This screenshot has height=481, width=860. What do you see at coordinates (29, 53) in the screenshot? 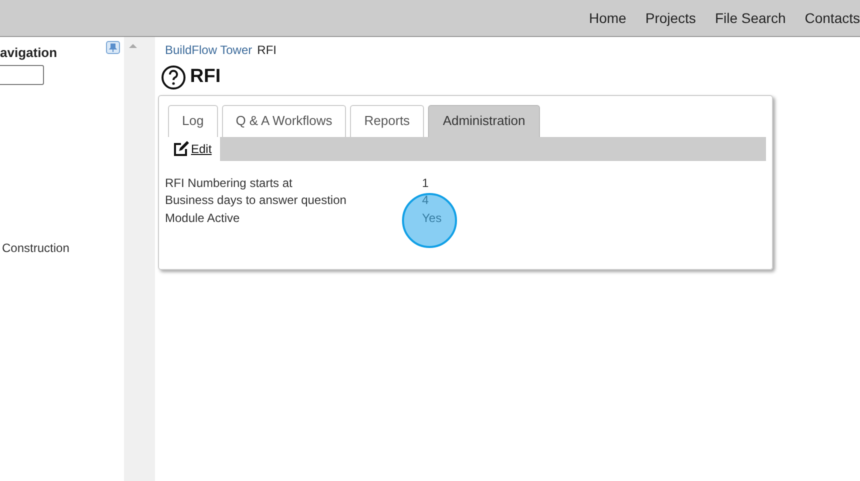
I see `sidebar-title: avigation` at bounding box center [29, 53].